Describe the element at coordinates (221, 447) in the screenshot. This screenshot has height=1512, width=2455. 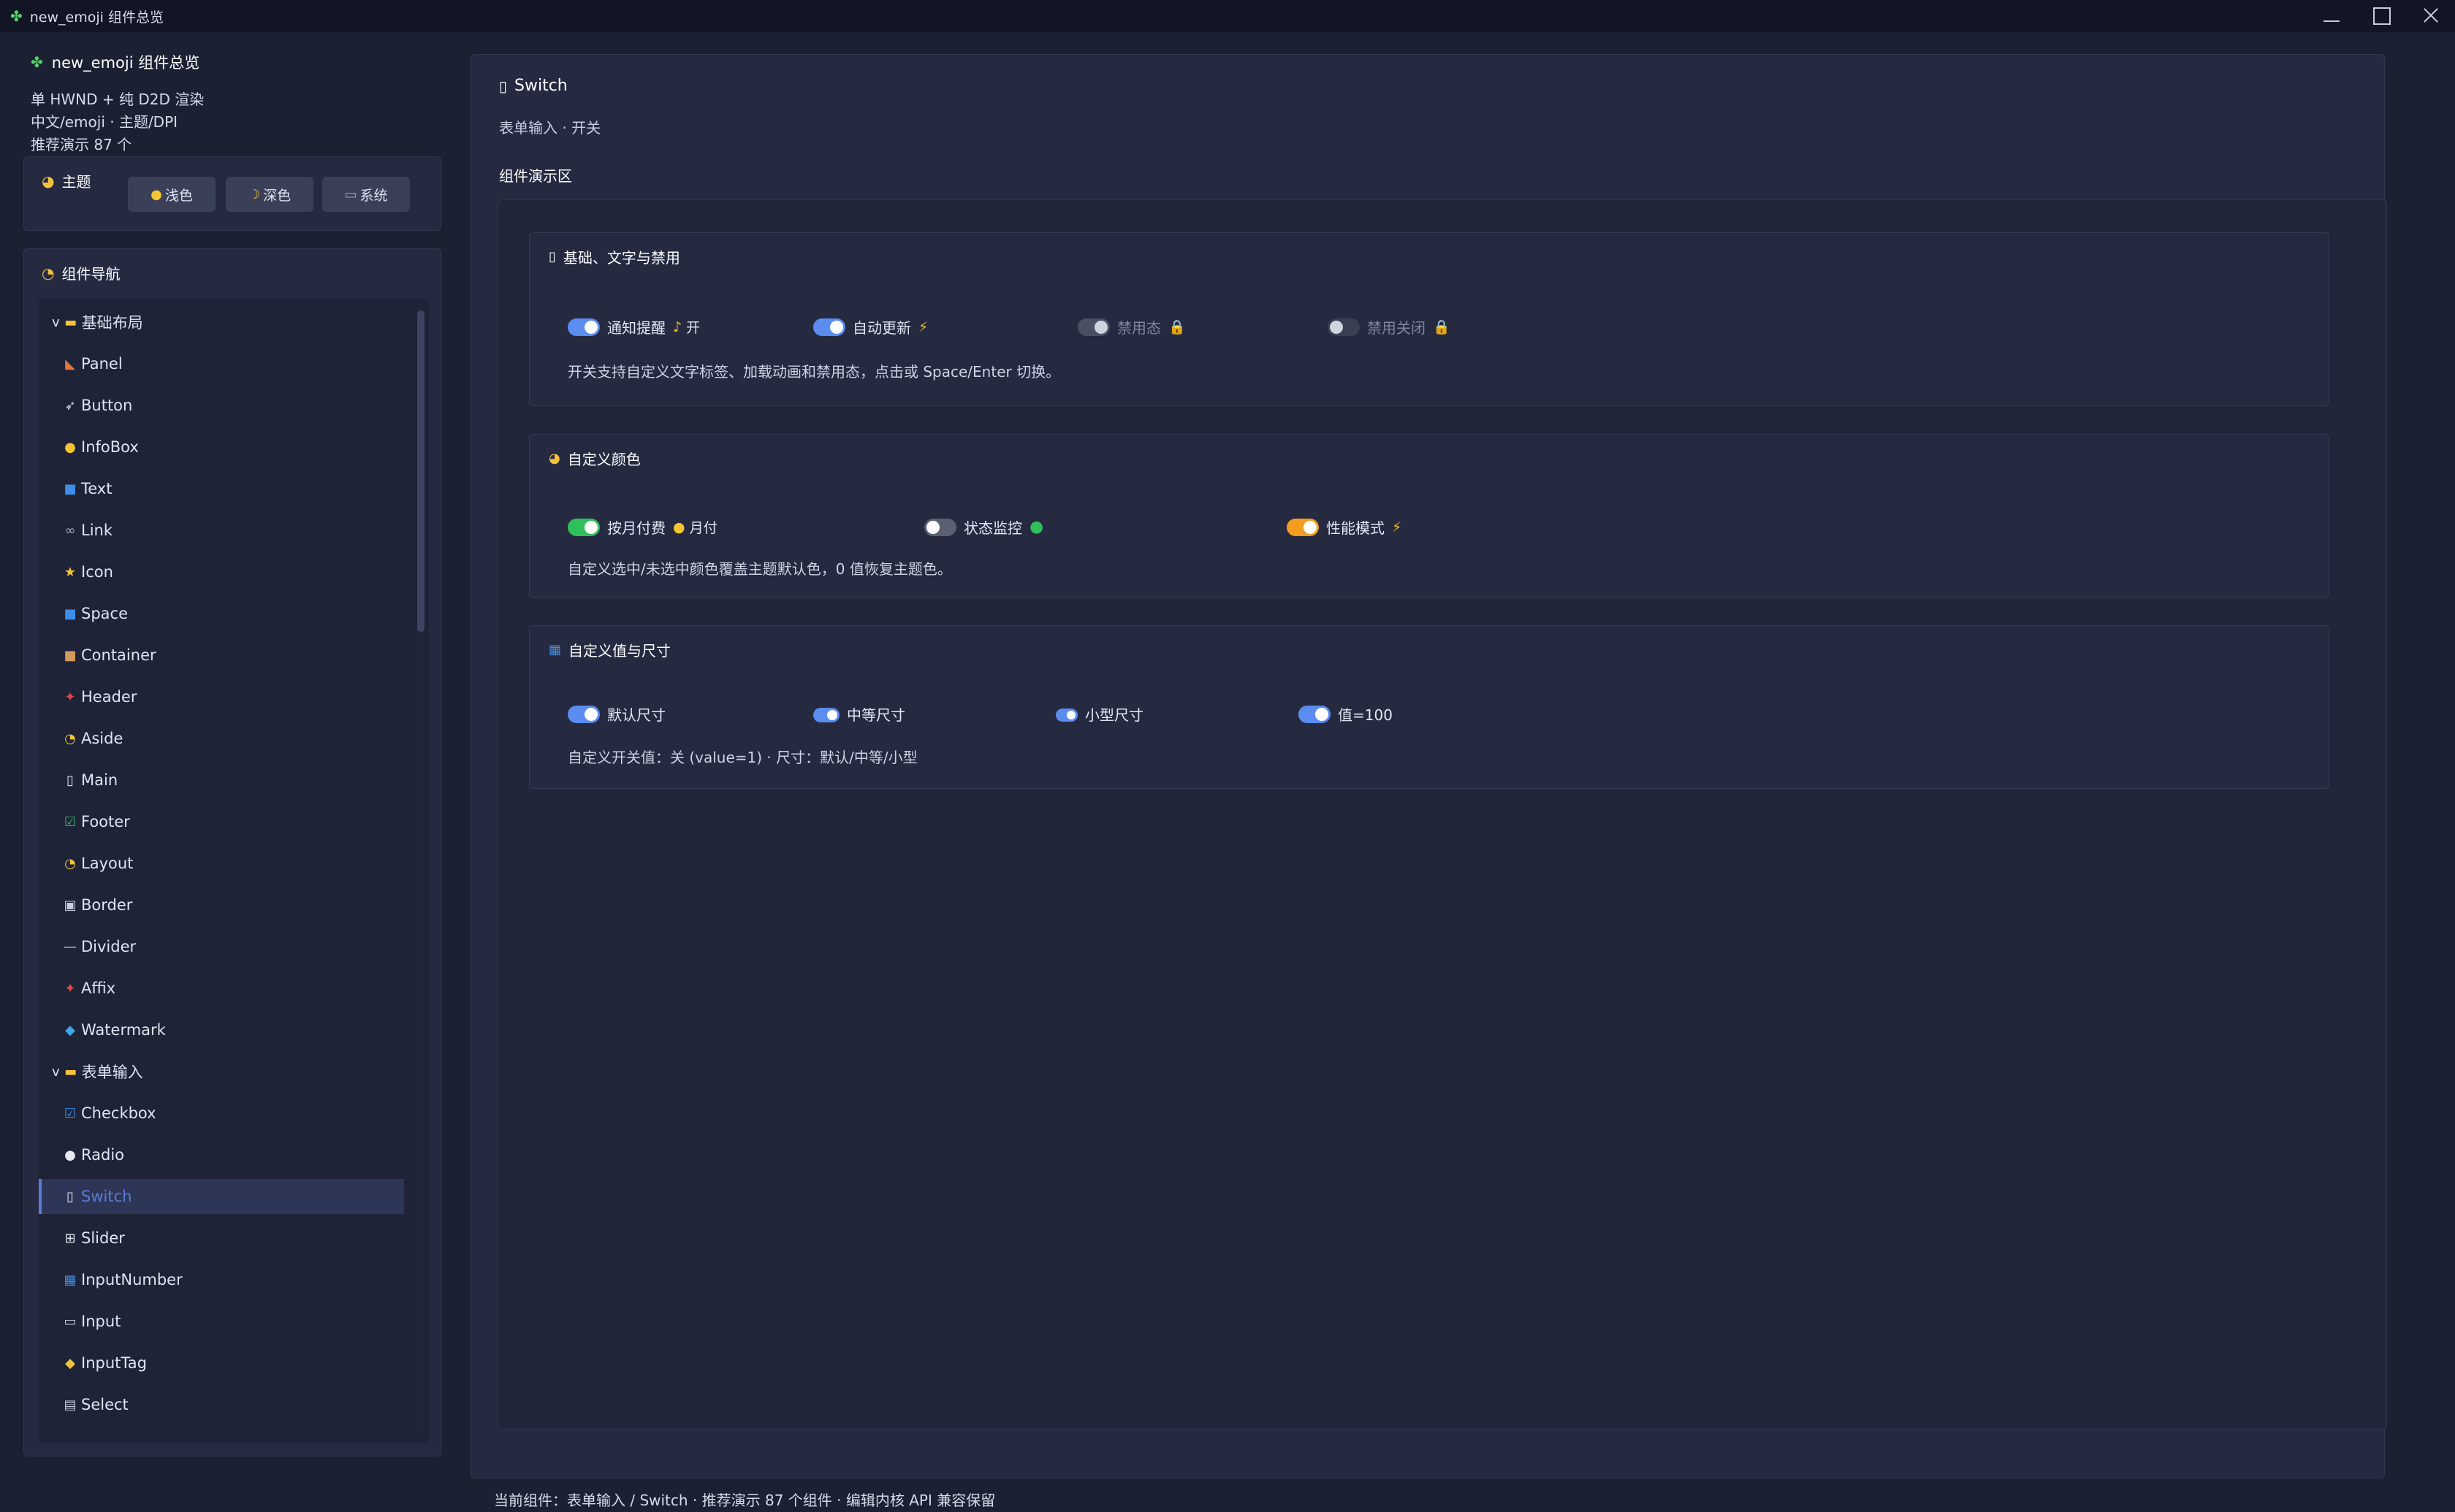
I see `nav-item-infobox: ● InfoBox` at that location.